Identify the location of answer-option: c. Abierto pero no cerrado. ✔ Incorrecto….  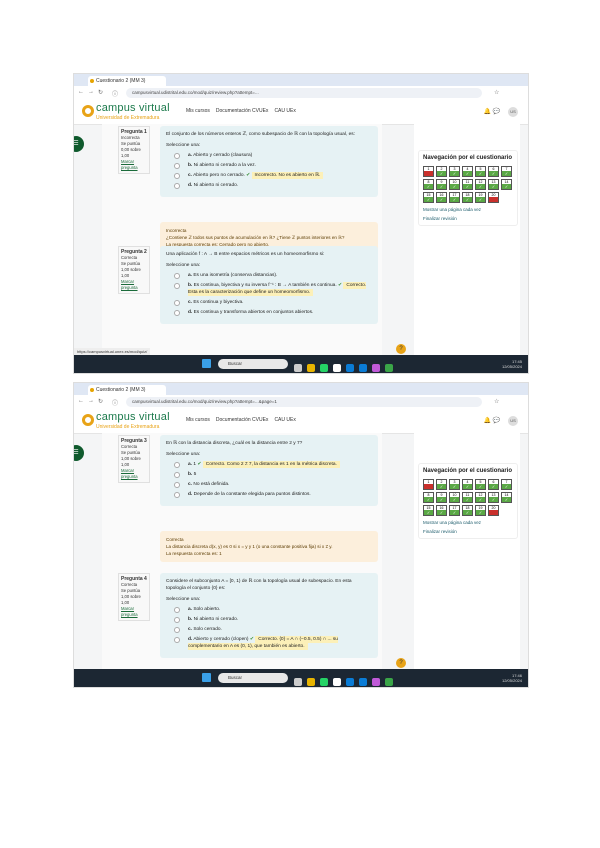
(273, 175).